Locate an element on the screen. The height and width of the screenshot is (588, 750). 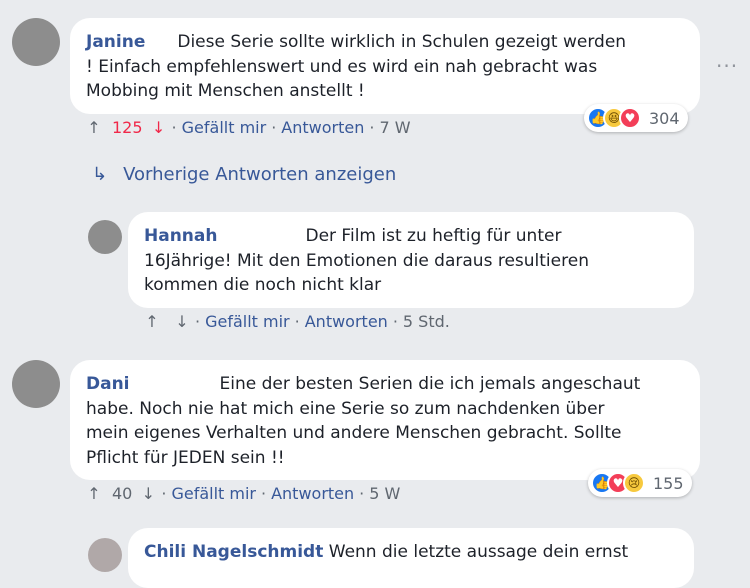
comment-text: Pflicht für JEDEN sein !! is located at coordinates (185, 457).